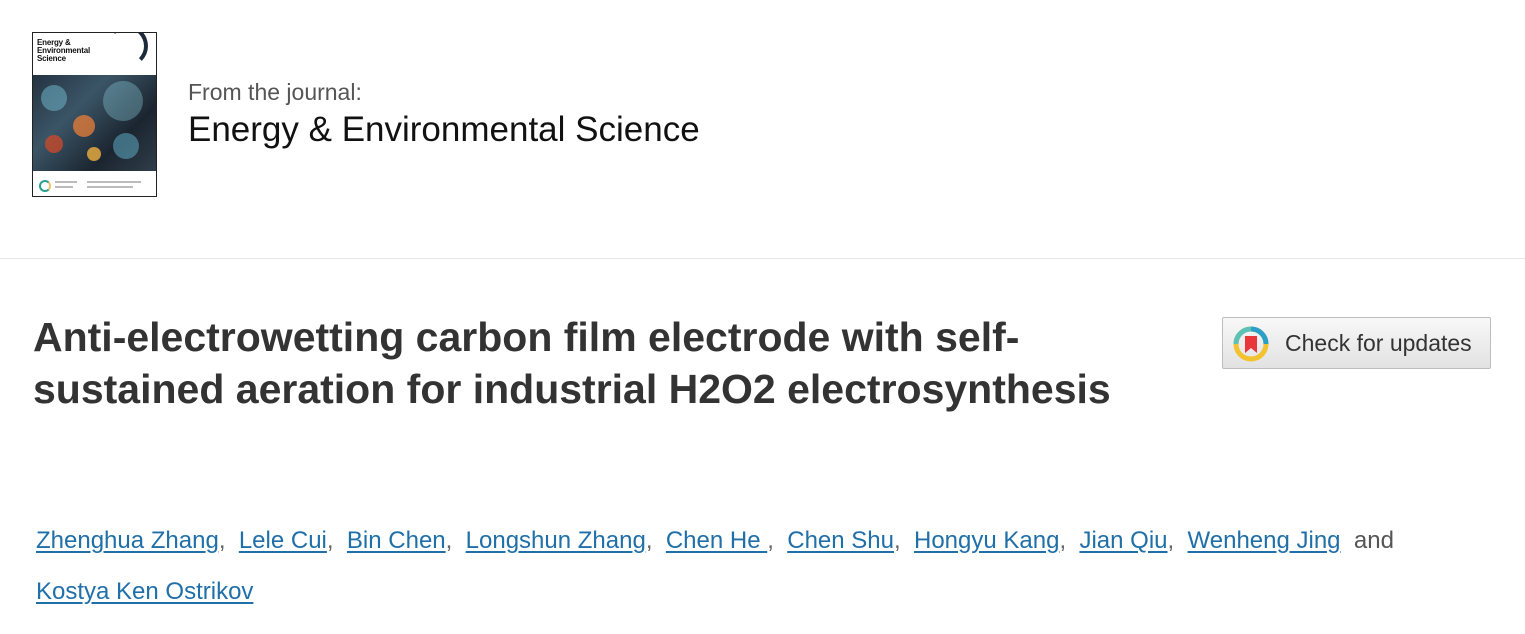 The image size is (1525, 634). Describe the element at coordinates (51, 58) in the screenshot. I see `cover-title-line: Science` at that location.